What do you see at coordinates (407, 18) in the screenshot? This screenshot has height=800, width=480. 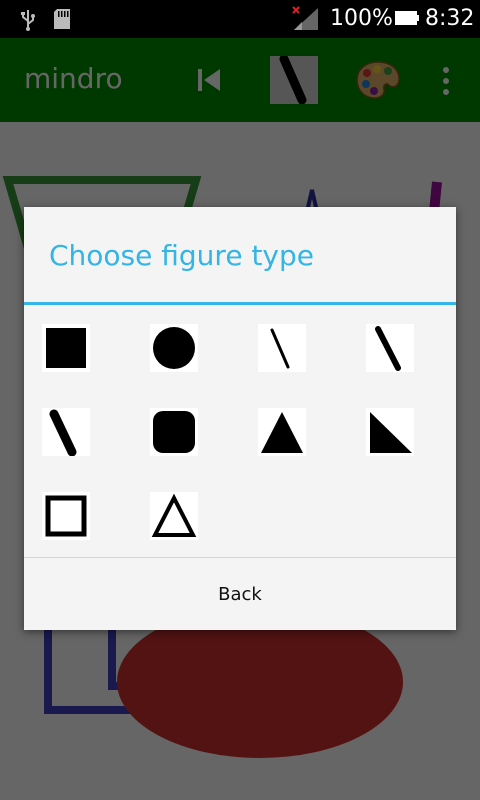 I see `battery-icon` at bounding box center [407, 18].